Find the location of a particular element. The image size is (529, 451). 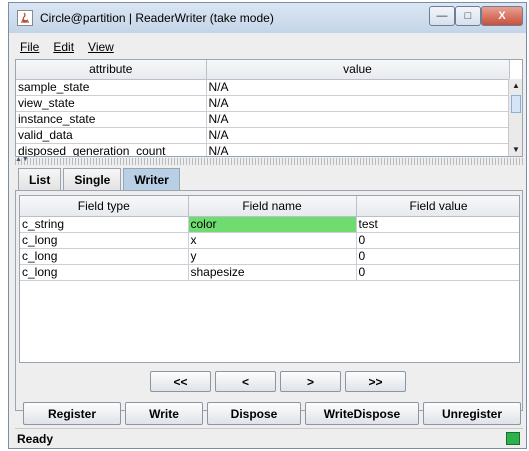

tab-list: List is located at coordinates (40, 179).